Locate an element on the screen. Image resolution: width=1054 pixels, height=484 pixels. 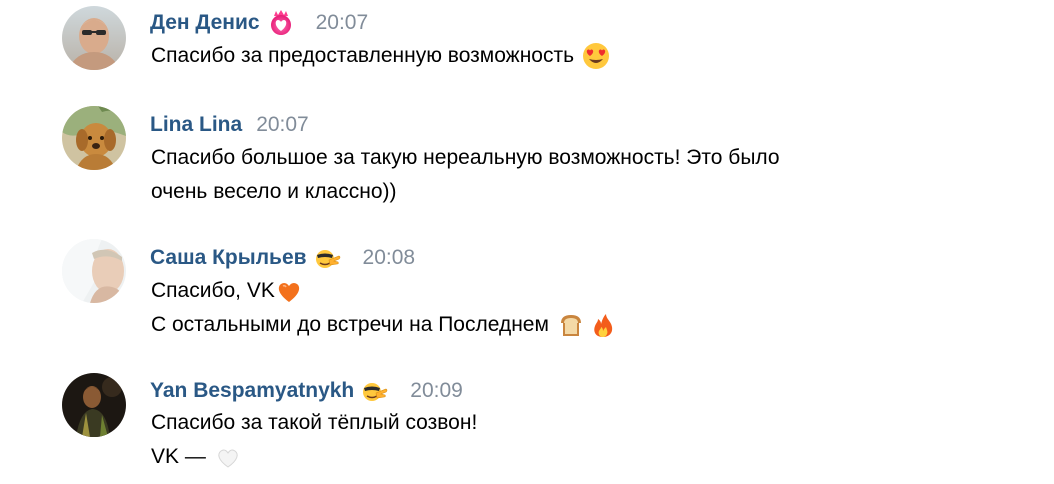
message-header: Lina Lina 20:07 is located at coordinates (229, 125).